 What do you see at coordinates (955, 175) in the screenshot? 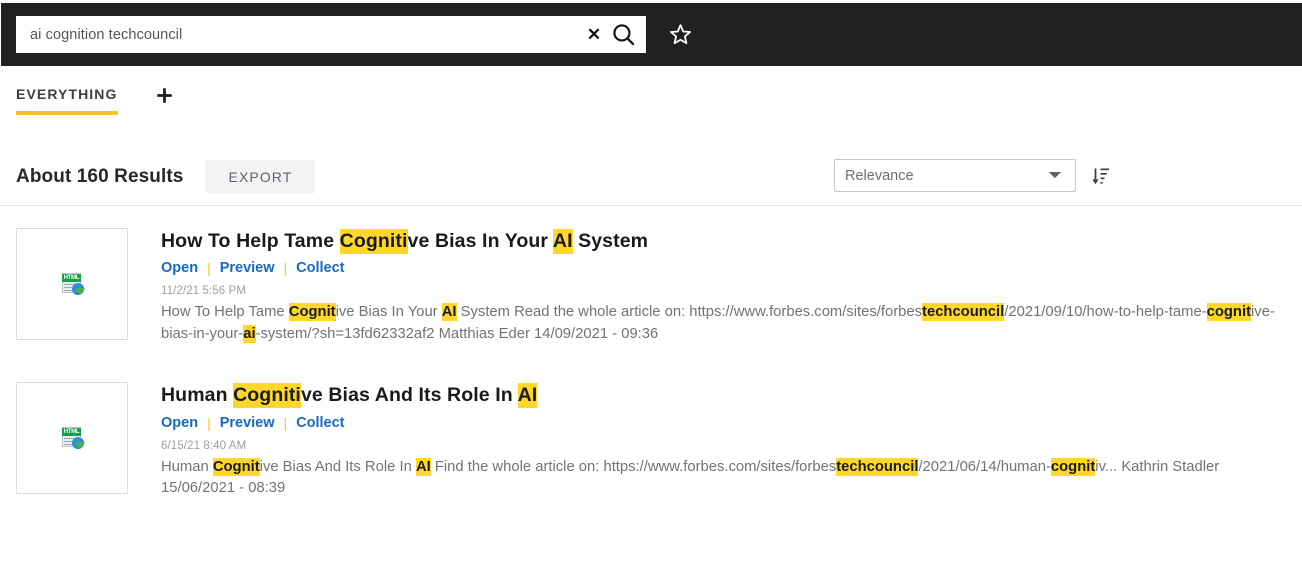
I see `sort-select: RelevanceDateTitleAuthorSize` at bounding box center [955, 175].